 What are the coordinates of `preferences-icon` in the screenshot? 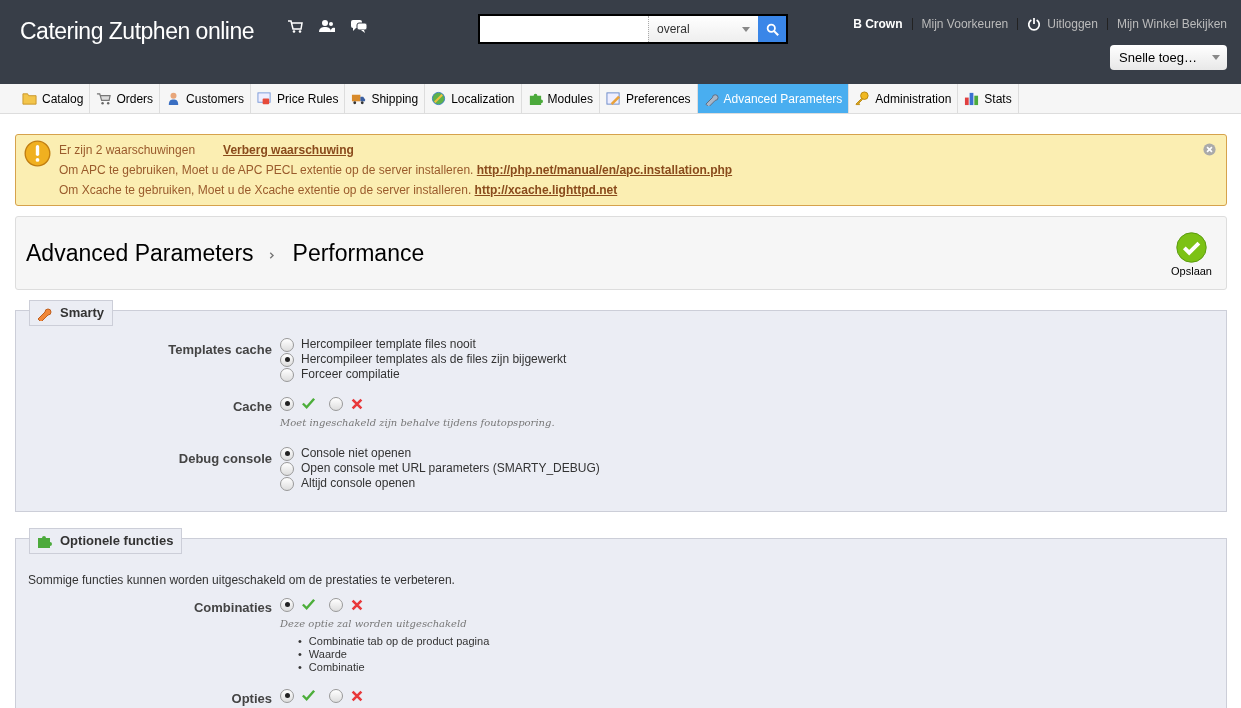 It's located at (613, 98).